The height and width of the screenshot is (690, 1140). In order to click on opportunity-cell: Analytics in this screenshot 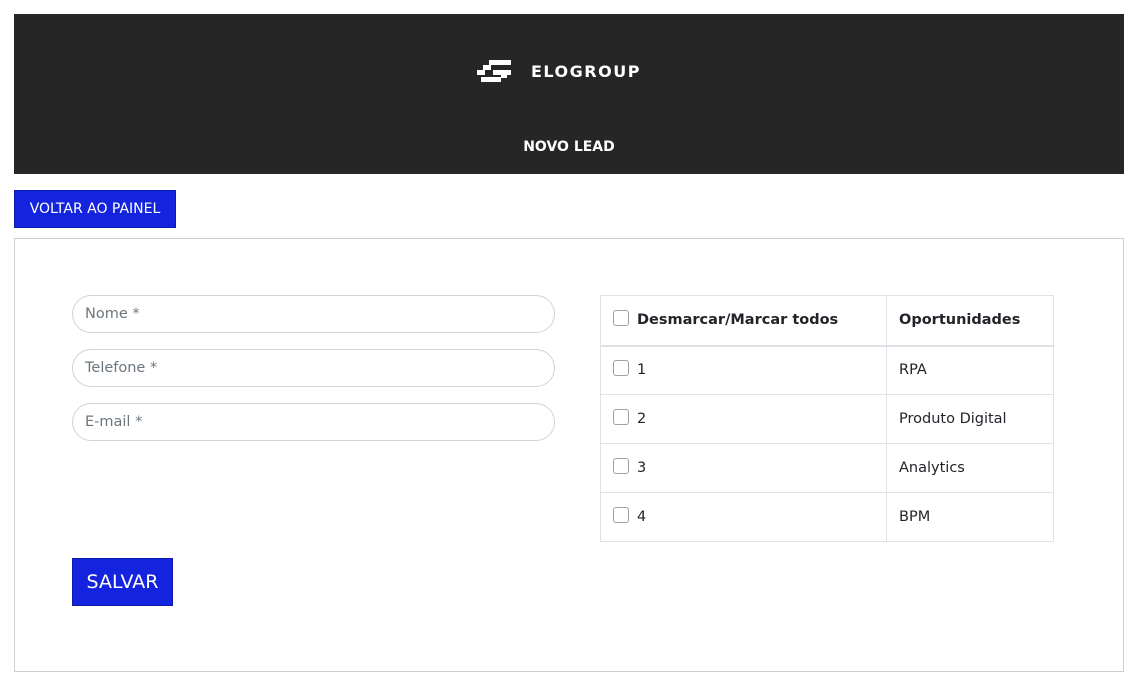, I will do `click(970, 468)`.